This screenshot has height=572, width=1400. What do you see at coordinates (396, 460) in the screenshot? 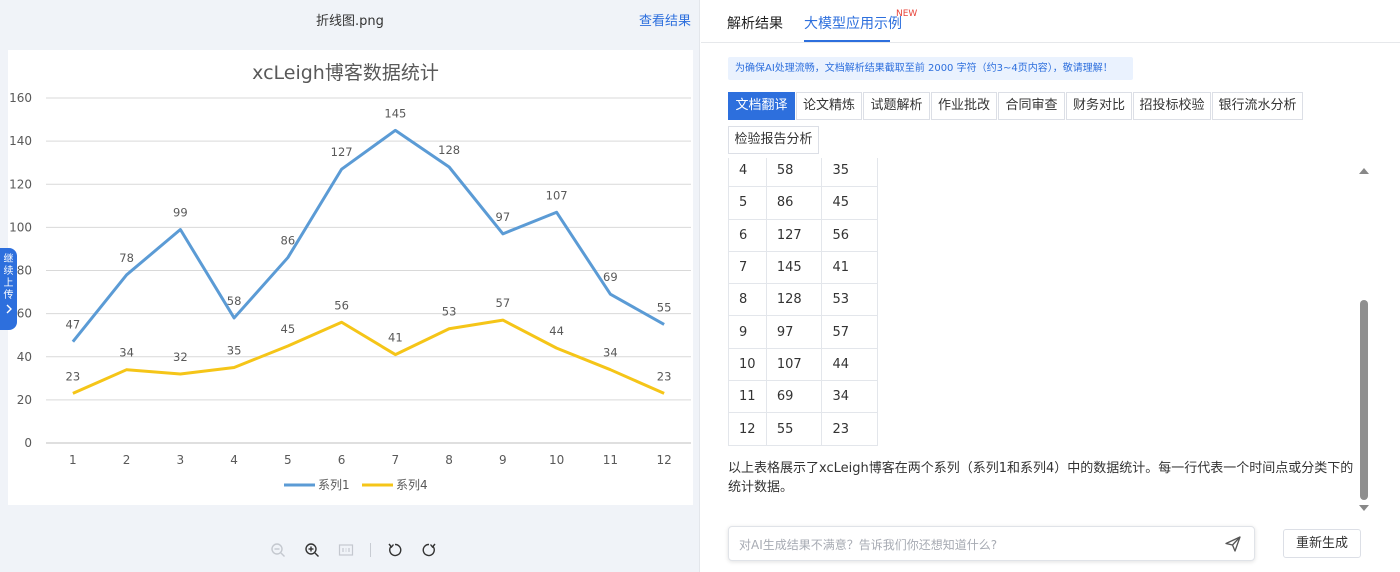
I see `x-tick-label: 7` at bounding box center [396, 460].